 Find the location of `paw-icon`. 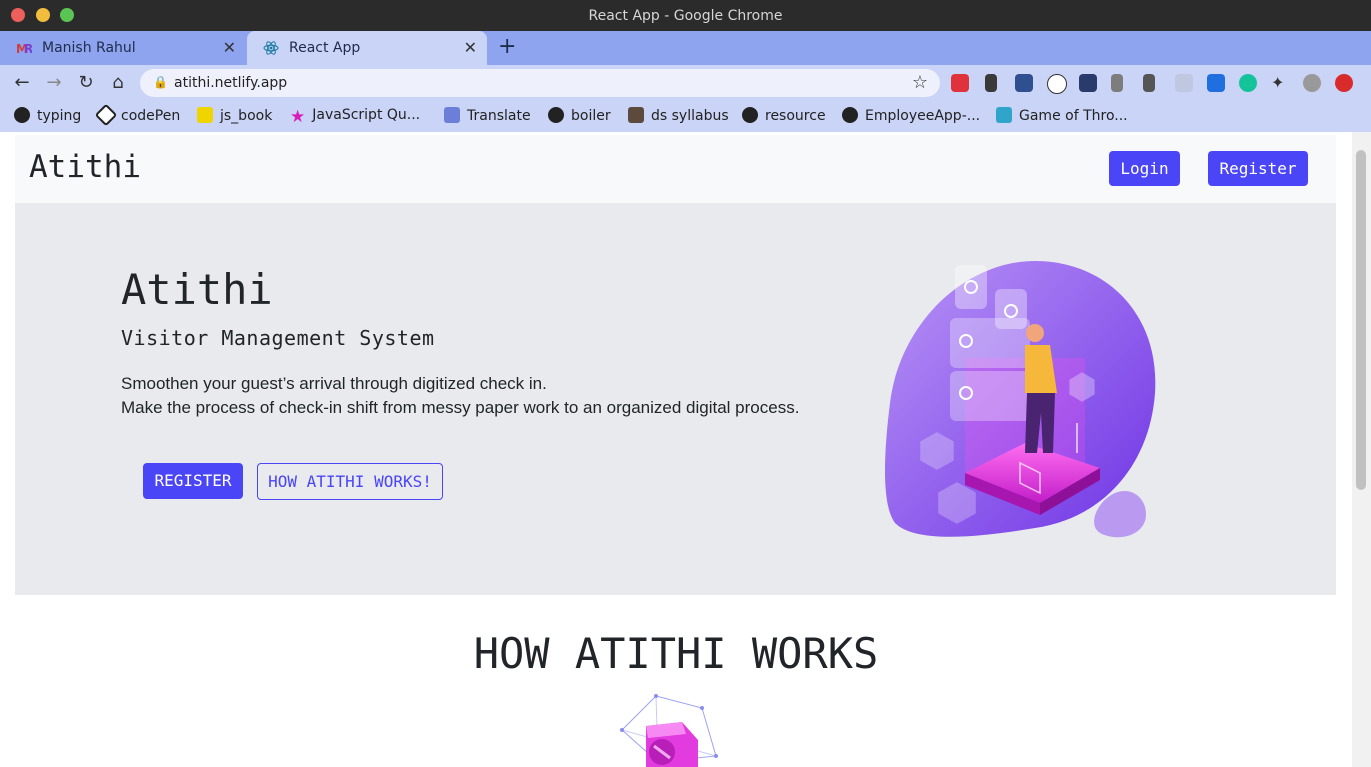

paw-icon is located at coordinates (22, 115).